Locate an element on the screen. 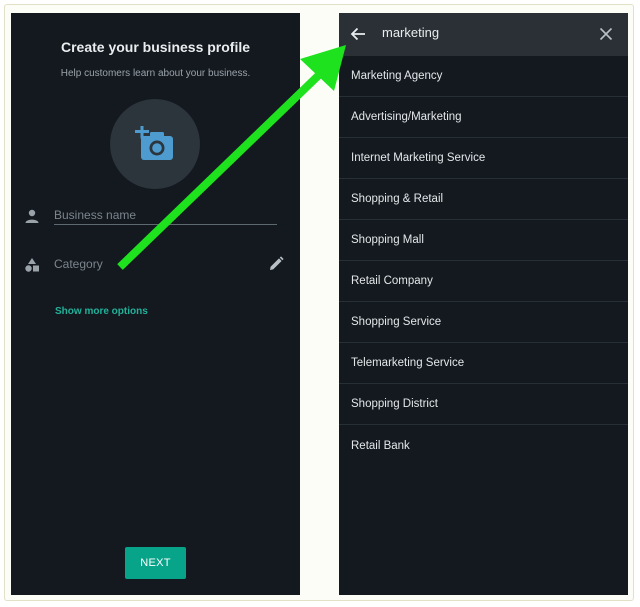 Image resolution: width=640 pixels, height=607 pixels. back-arrow-icon is located at coordinates (358, 34).